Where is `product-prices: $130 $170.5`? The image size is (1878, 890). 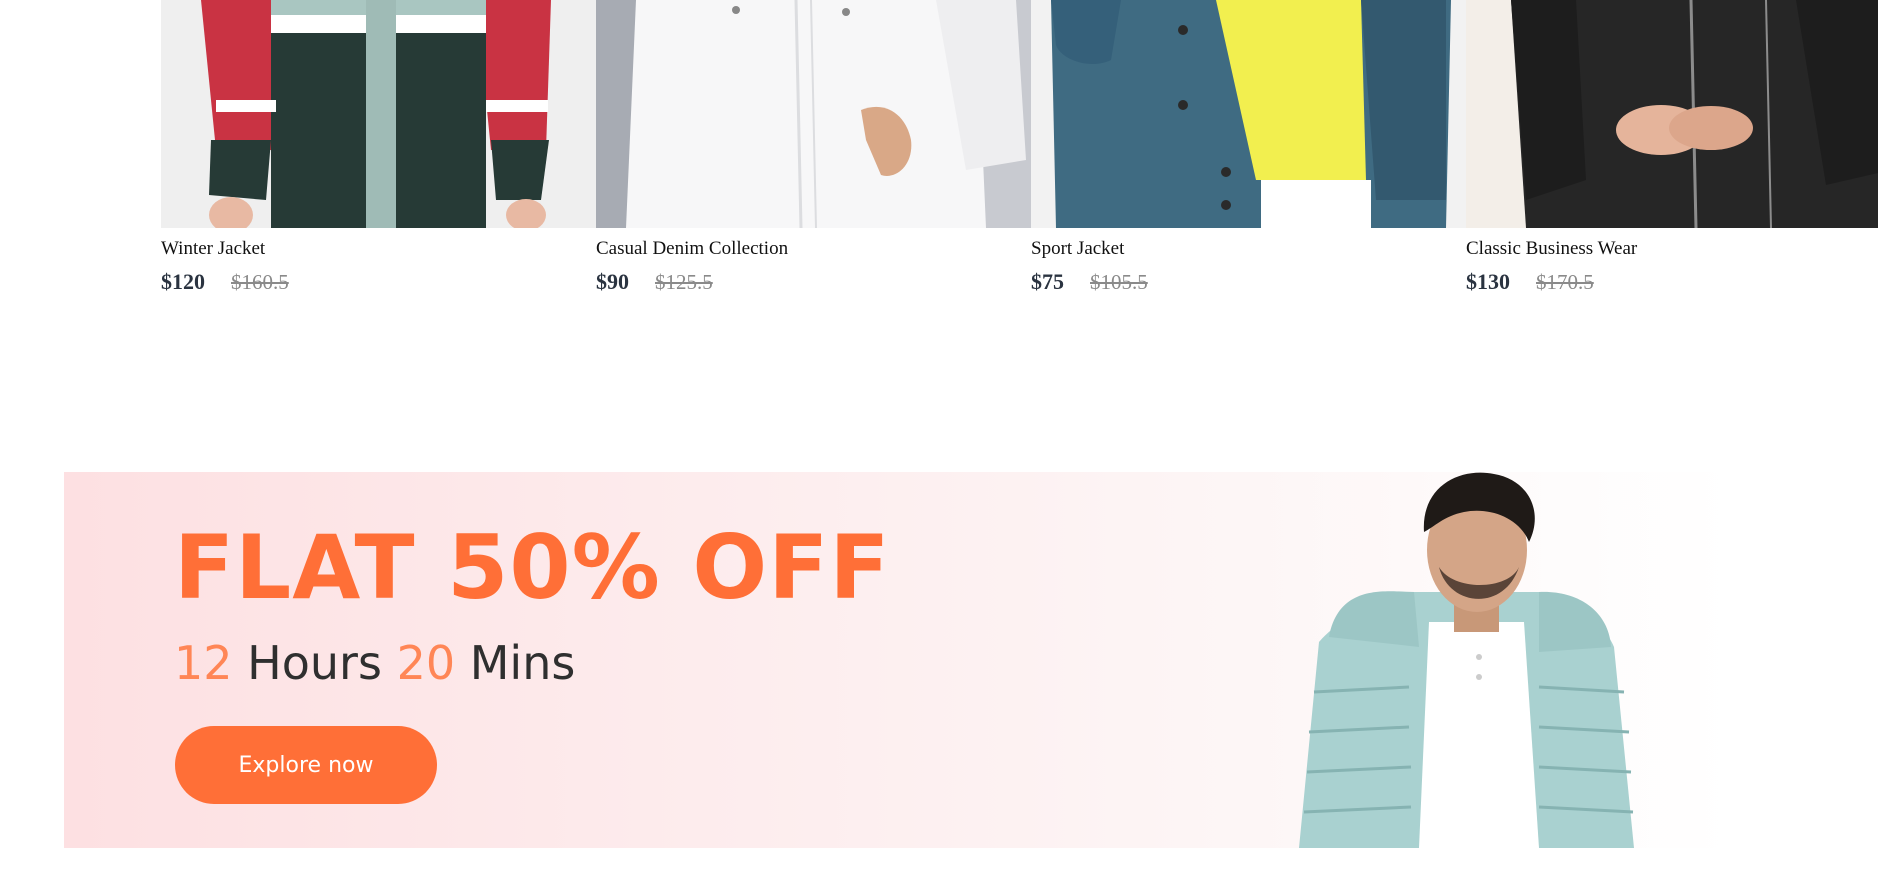
product-prices: $130 $170.5 is located at coordinates (1530, 282).